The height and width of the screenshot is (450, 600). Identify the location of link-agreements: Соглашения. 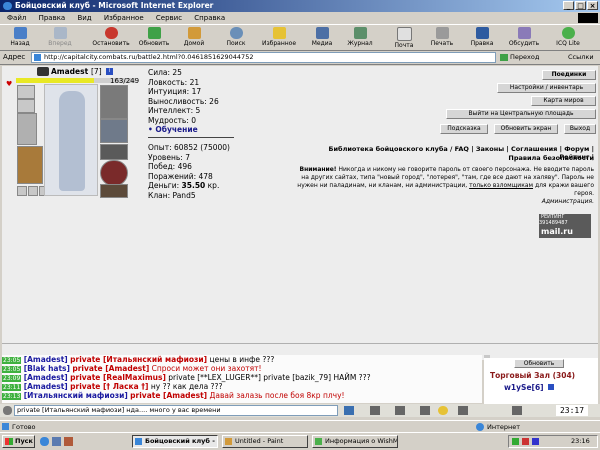
(534, 149).